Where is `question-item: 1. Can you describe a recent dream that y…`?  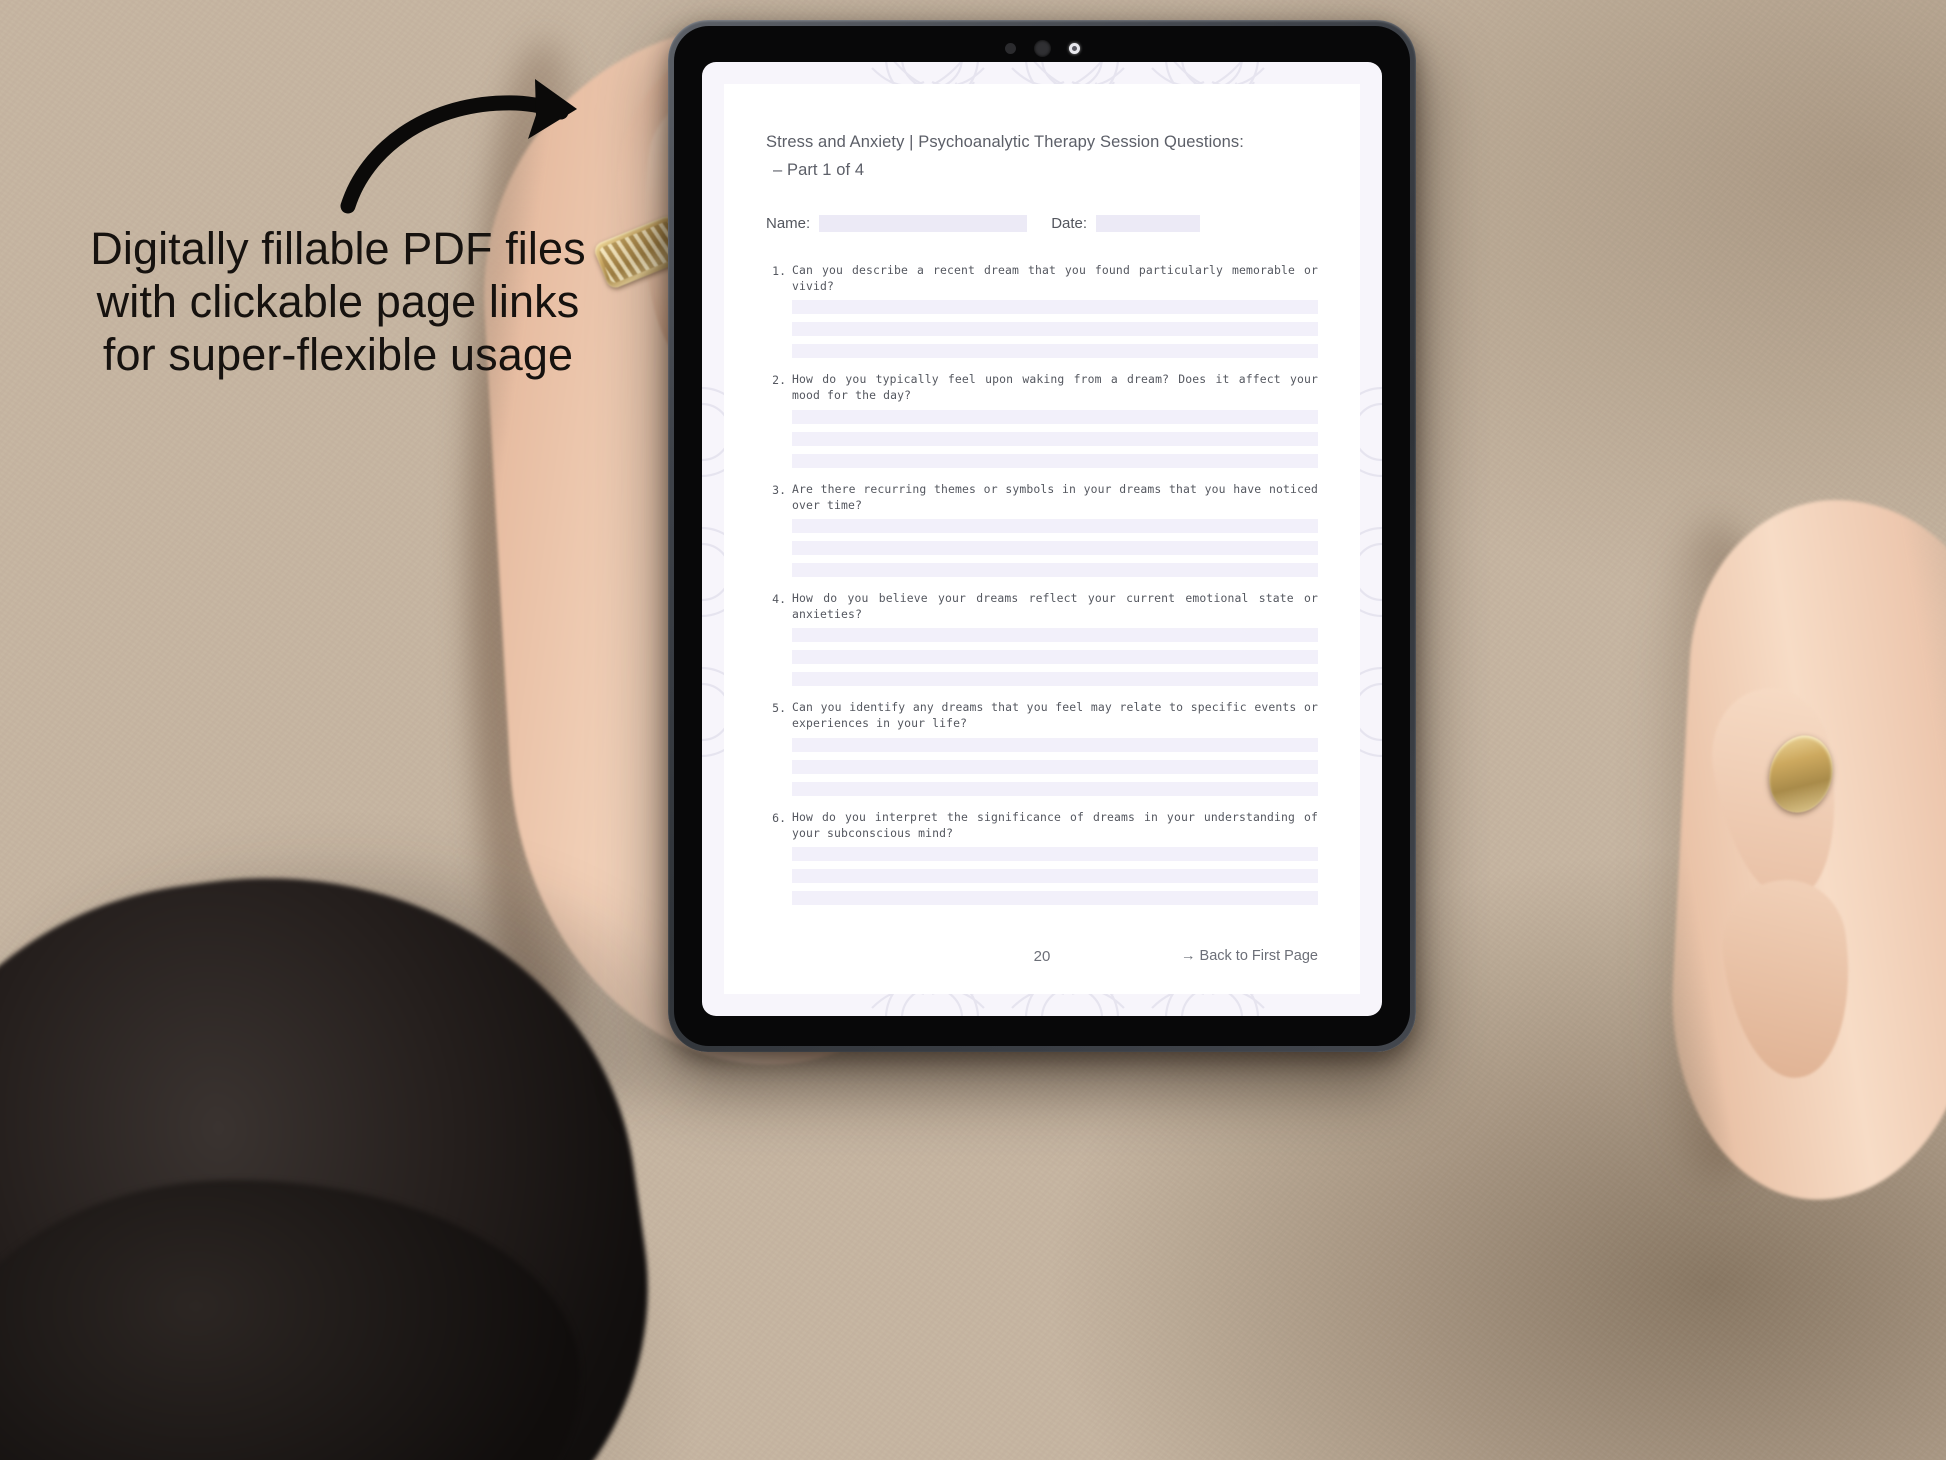 question-item: 1. Can you describe a recent dream that y… is located at coordinates (1042, 310).